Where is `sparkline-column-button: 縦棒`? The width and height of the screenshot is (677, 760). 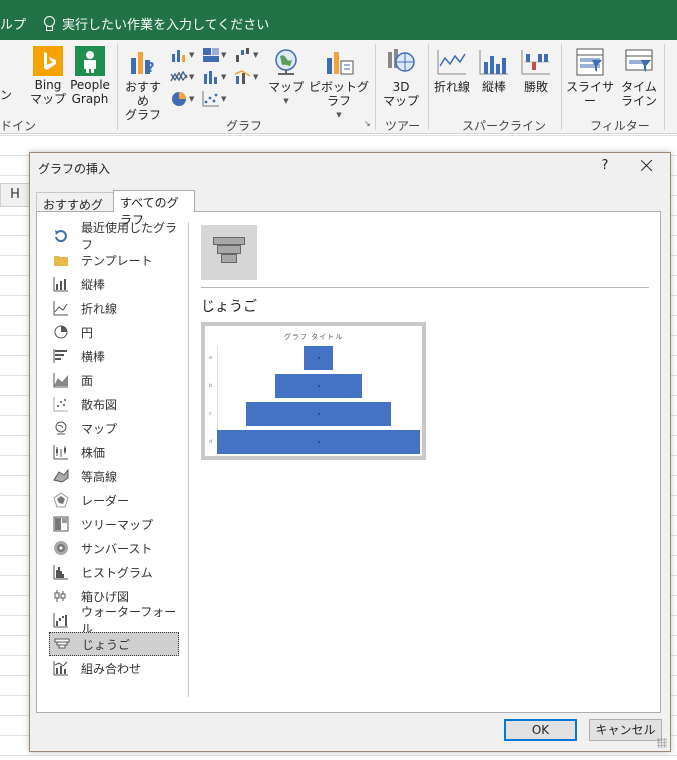 sparkline-column-button: 縦棒 is located at coordinates (494, 70).